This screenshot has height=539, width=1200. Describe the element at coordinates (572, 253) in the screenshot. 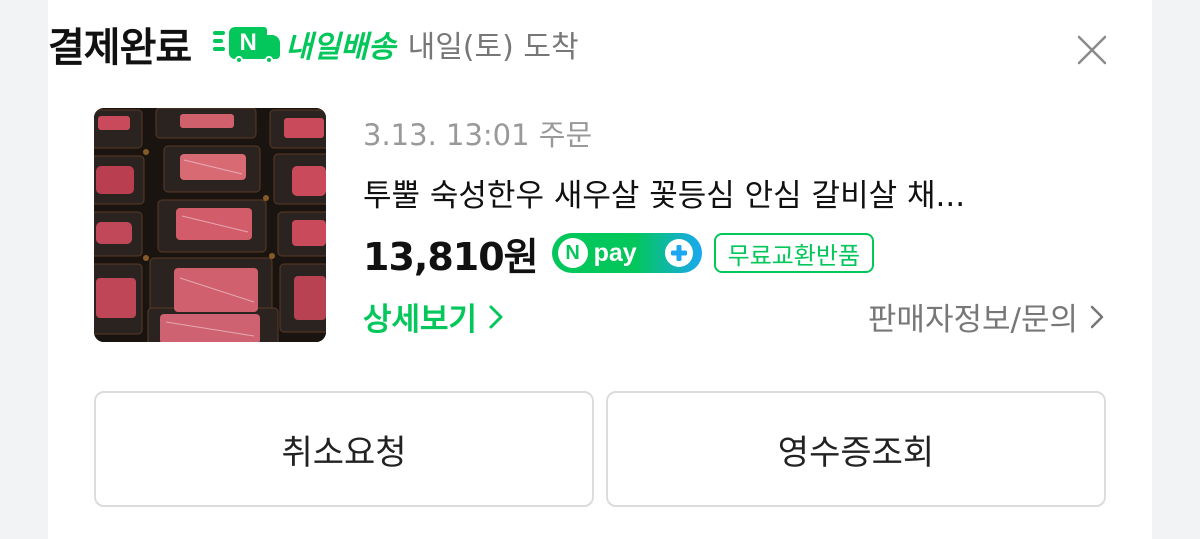

I see `npay-n-logo: N` at that location.